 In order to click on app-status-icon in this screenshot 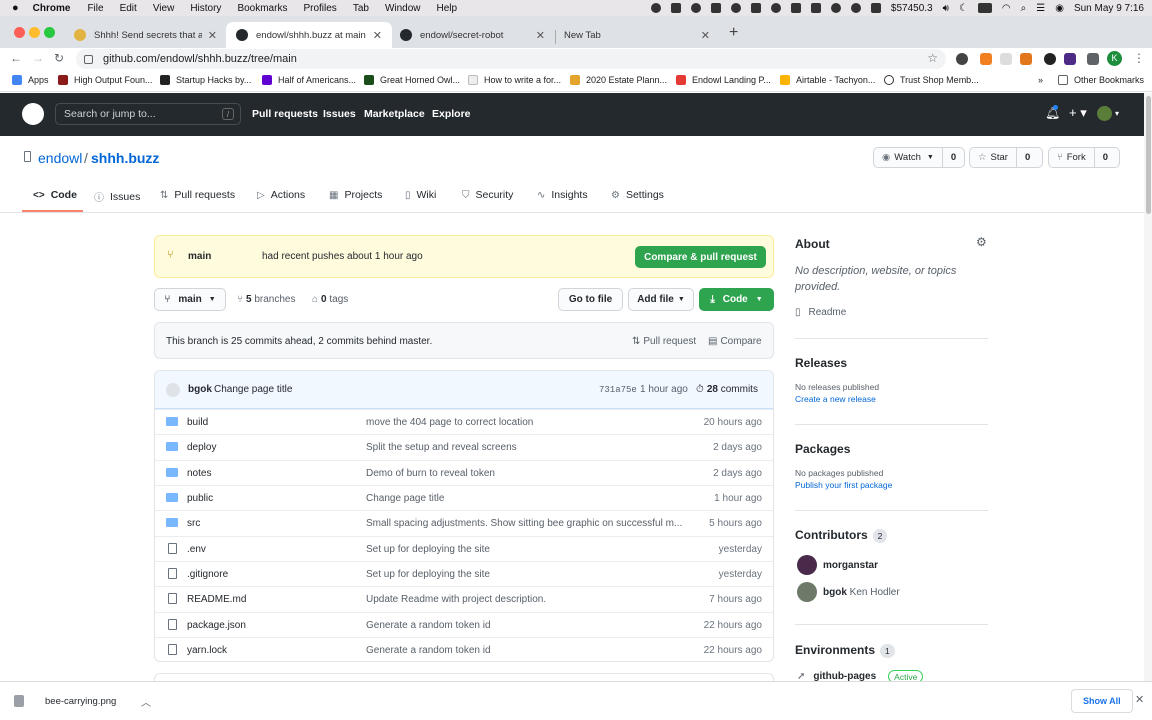, I will do `click(695, 8)`.